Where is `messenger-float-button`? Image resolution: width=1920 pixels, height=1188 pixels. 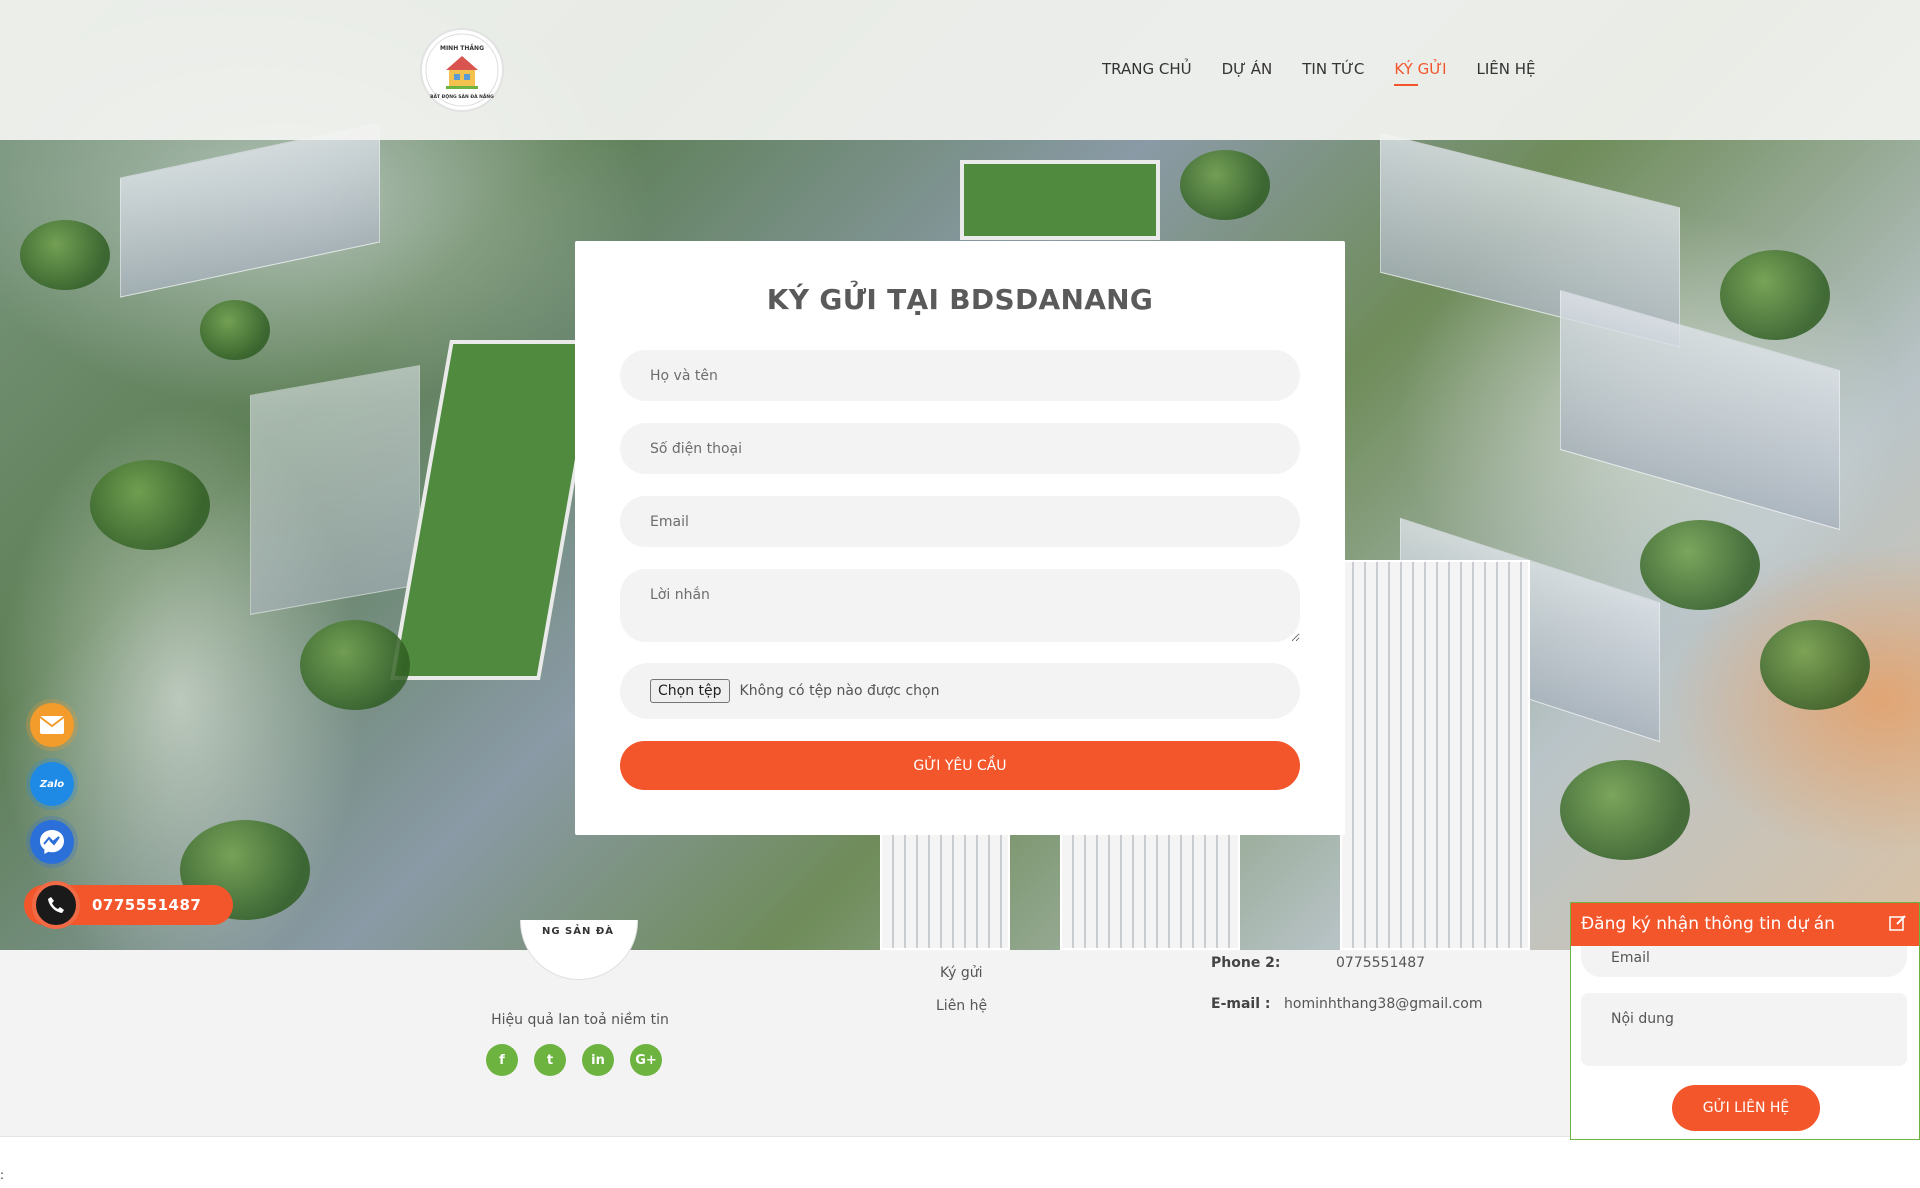 messenger-float-button is located at coordinates (52, 842).